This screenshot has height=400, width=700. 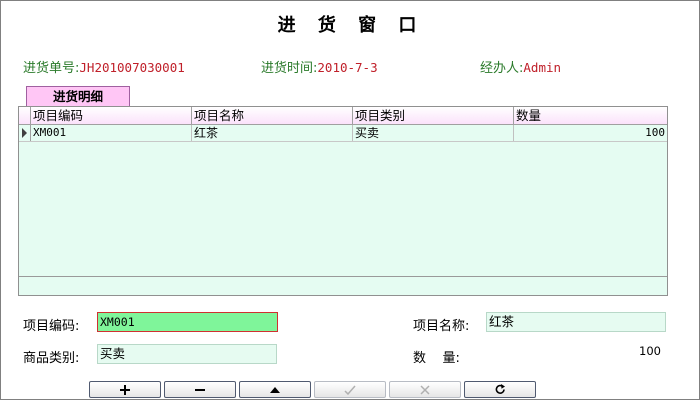 I want to click on grid-footer-divider, so click(x=343, y=276).